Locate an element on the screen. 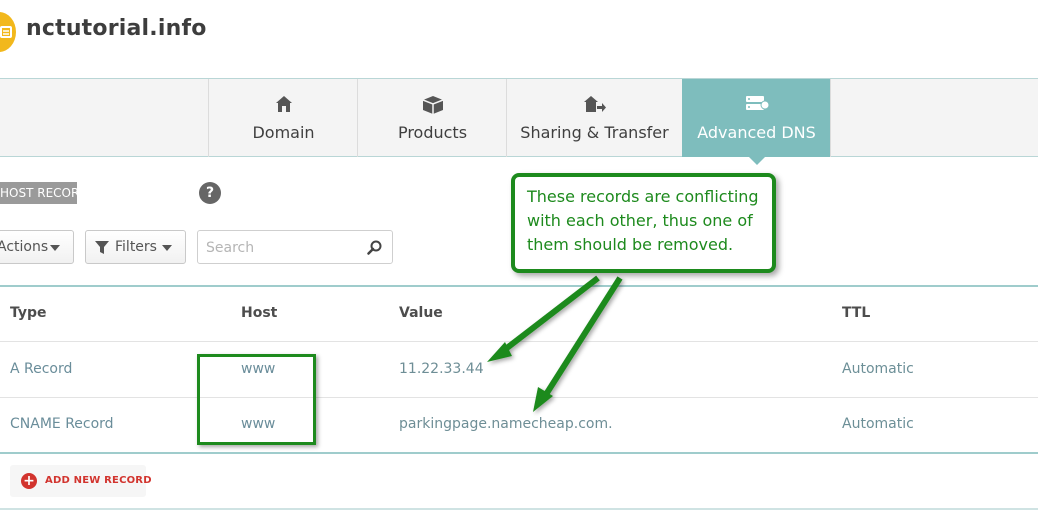 The width and height of the screenshot is (1038, 520). tag-icon is located at coordinates (6, 32).